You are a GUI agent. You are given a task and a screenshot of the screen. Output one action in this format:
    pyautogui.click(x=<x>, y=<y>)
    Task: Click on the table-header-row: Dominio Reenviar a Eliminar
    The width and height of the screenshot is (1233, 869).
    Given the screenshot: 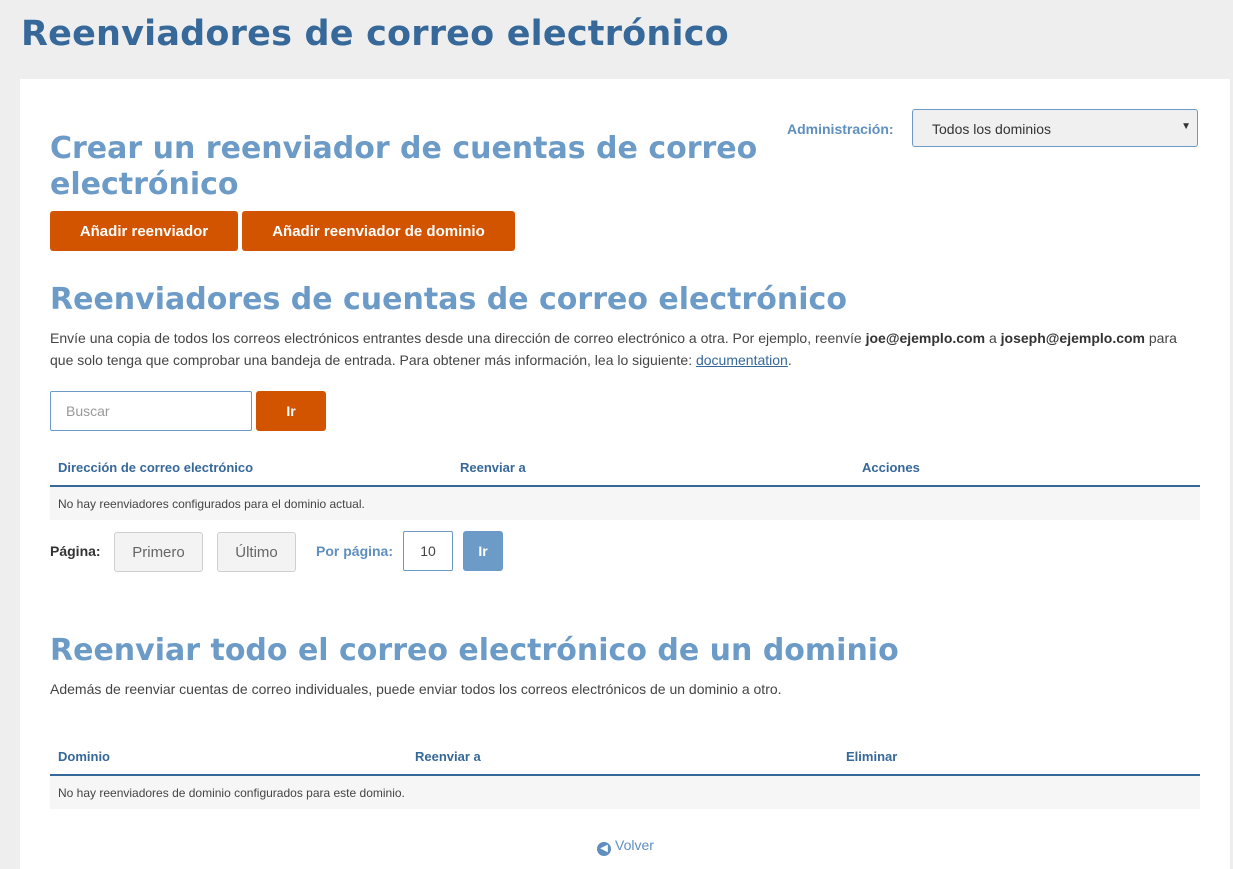 What is the action you would take?
    pyautogui.click(x=625, y=757)
    